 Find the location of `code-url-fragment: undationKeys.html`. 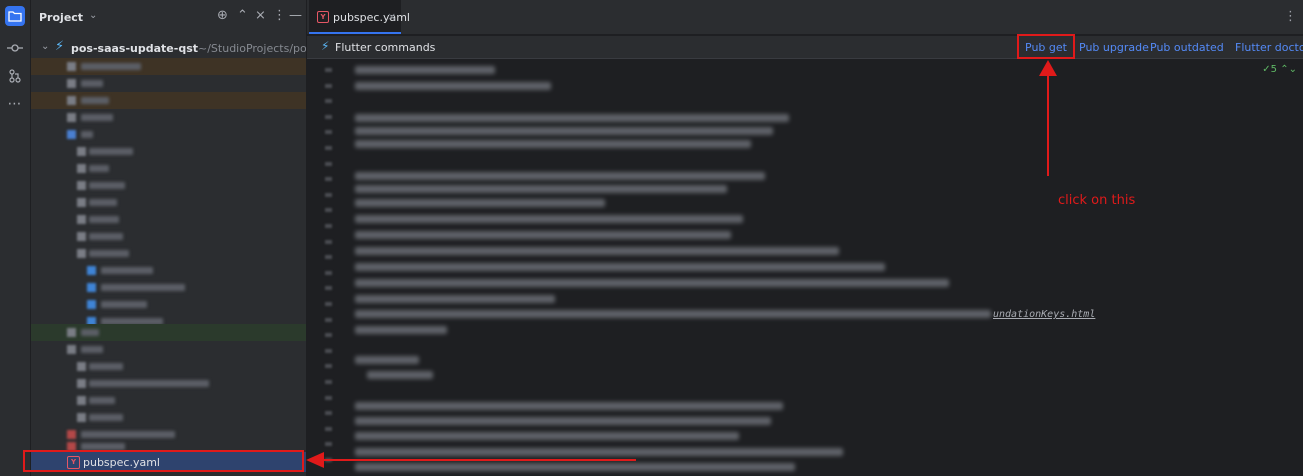

code-url-fragment: undationKeys.html is located at coordinates (1044, 314).